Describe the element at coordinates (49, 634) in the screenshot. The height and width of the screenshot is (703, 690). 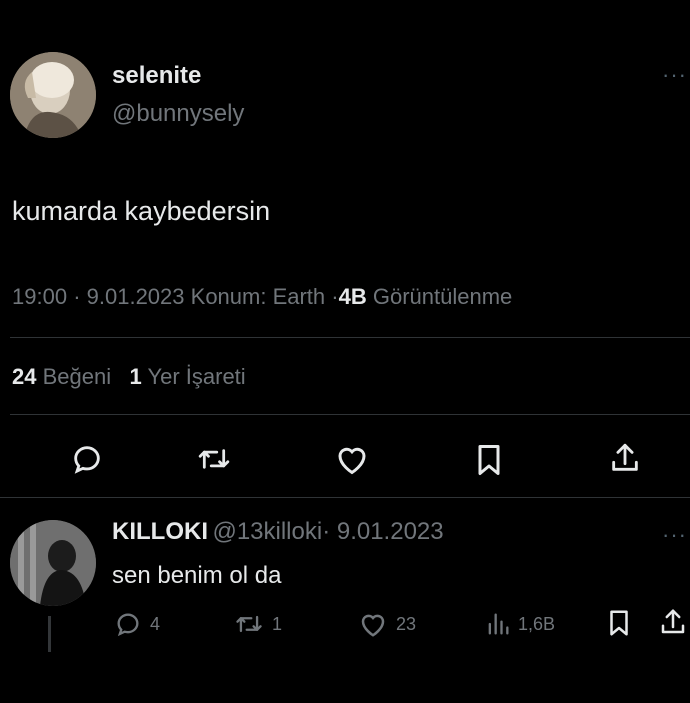
I see `thread-line` at that location.